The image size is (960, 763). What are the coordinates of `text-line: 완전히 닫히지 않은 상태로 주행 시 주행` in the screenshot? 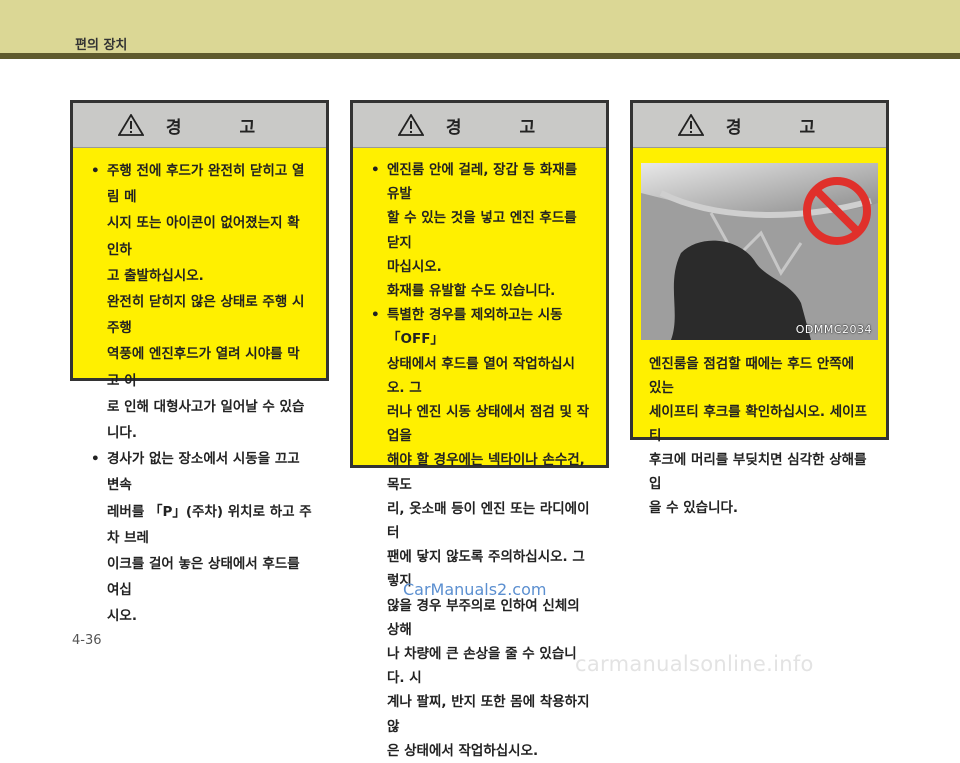 It's located at (206, 315).